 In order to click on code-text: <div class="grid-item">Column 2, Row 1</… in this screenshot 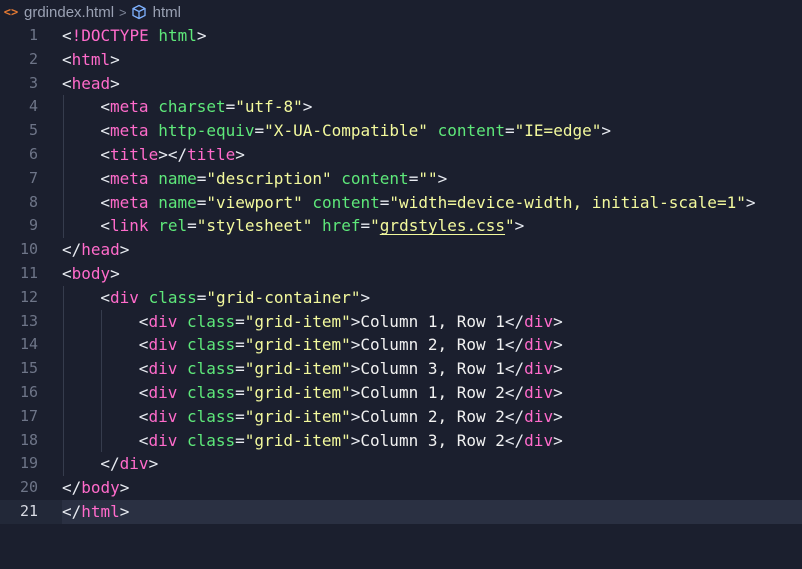, I will do `click(351, 345)`.